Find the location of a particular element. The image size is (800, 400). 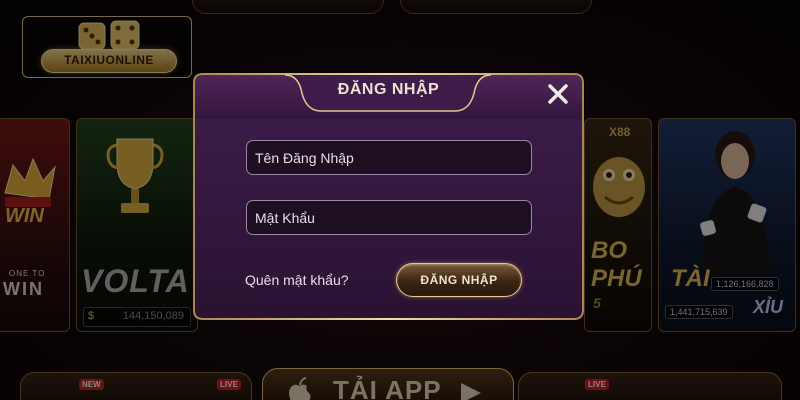

close-button is located at coordinates (558, 94).